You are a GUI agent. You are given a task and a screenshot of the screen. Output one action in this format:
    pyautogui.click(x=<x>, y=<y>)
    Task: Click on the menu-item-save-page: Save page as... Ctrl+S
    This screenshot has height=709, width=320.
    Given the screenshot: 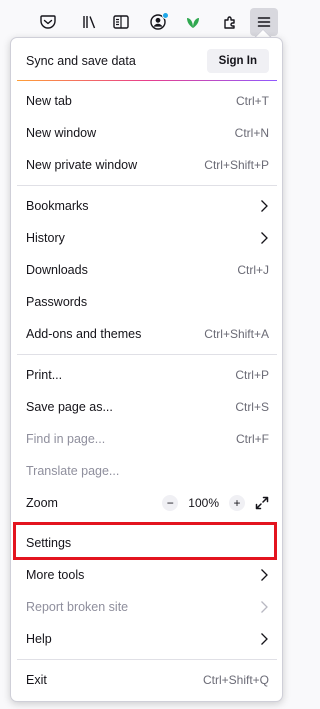 What is the action you would take?
    pyautogui.click(x=147, y=407)
    